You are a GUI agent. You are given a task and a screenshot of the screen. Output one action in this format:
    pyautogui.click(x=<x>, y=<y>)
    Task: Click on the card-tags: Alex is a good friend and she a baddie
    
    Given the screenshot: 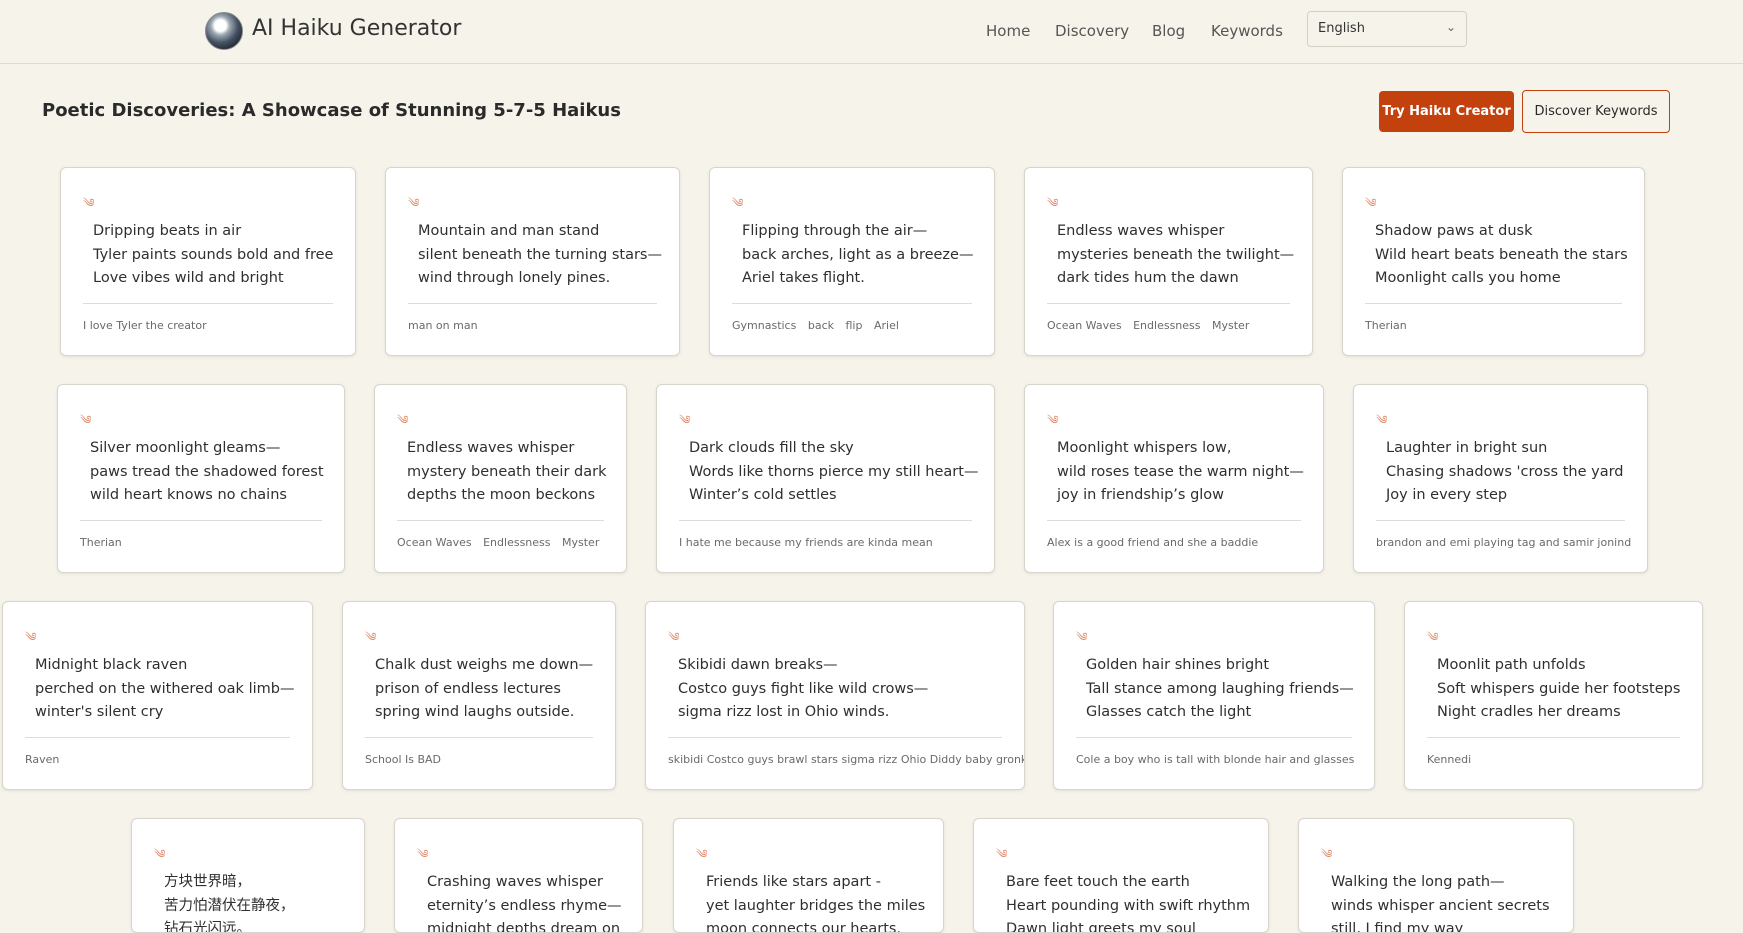 What is the action you would take?
    pyautogui.click(x=1181, y=542)
    